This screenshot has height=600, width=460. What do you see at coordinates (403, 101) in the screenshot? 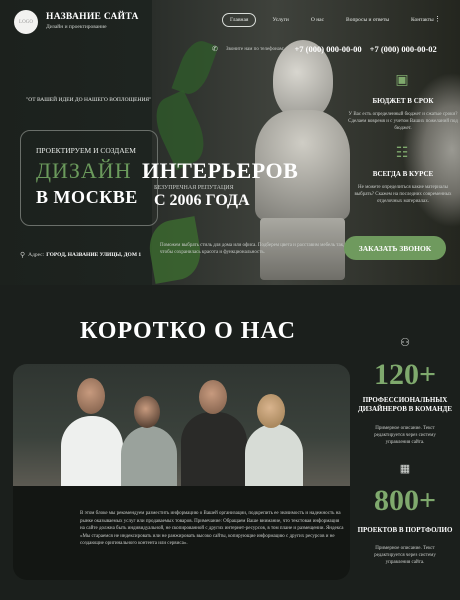
I see `feature-title: БЮДЖЕТ В СРОК` at bounding box center [403, 101].